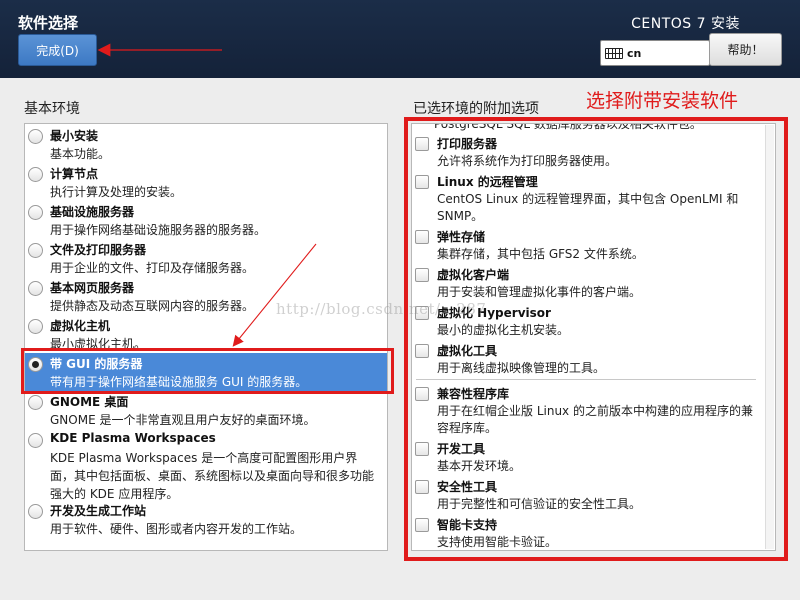 The width and height of the screenshot is (800, 600). What do you see at coordinates (52, 109) in the screenshot?
I see `base-env-heading: 基本环境` at bounding box center [52, 109].